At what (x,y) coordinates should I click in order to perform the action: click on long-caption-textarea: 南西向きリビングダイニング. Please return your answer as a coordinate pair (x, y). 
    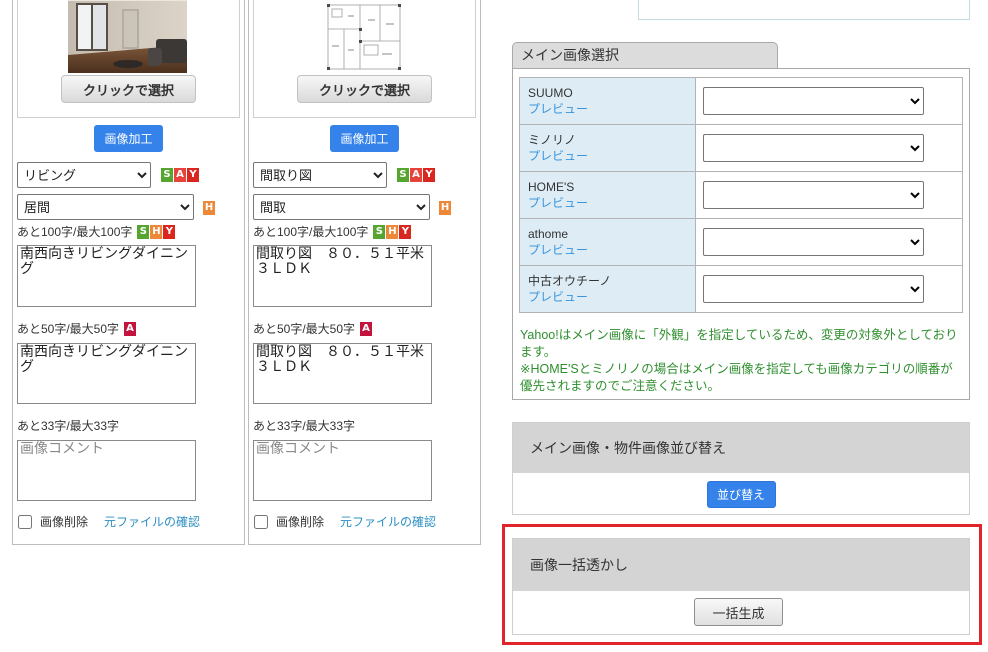
    Looking at the image, I should click on (106, 276).